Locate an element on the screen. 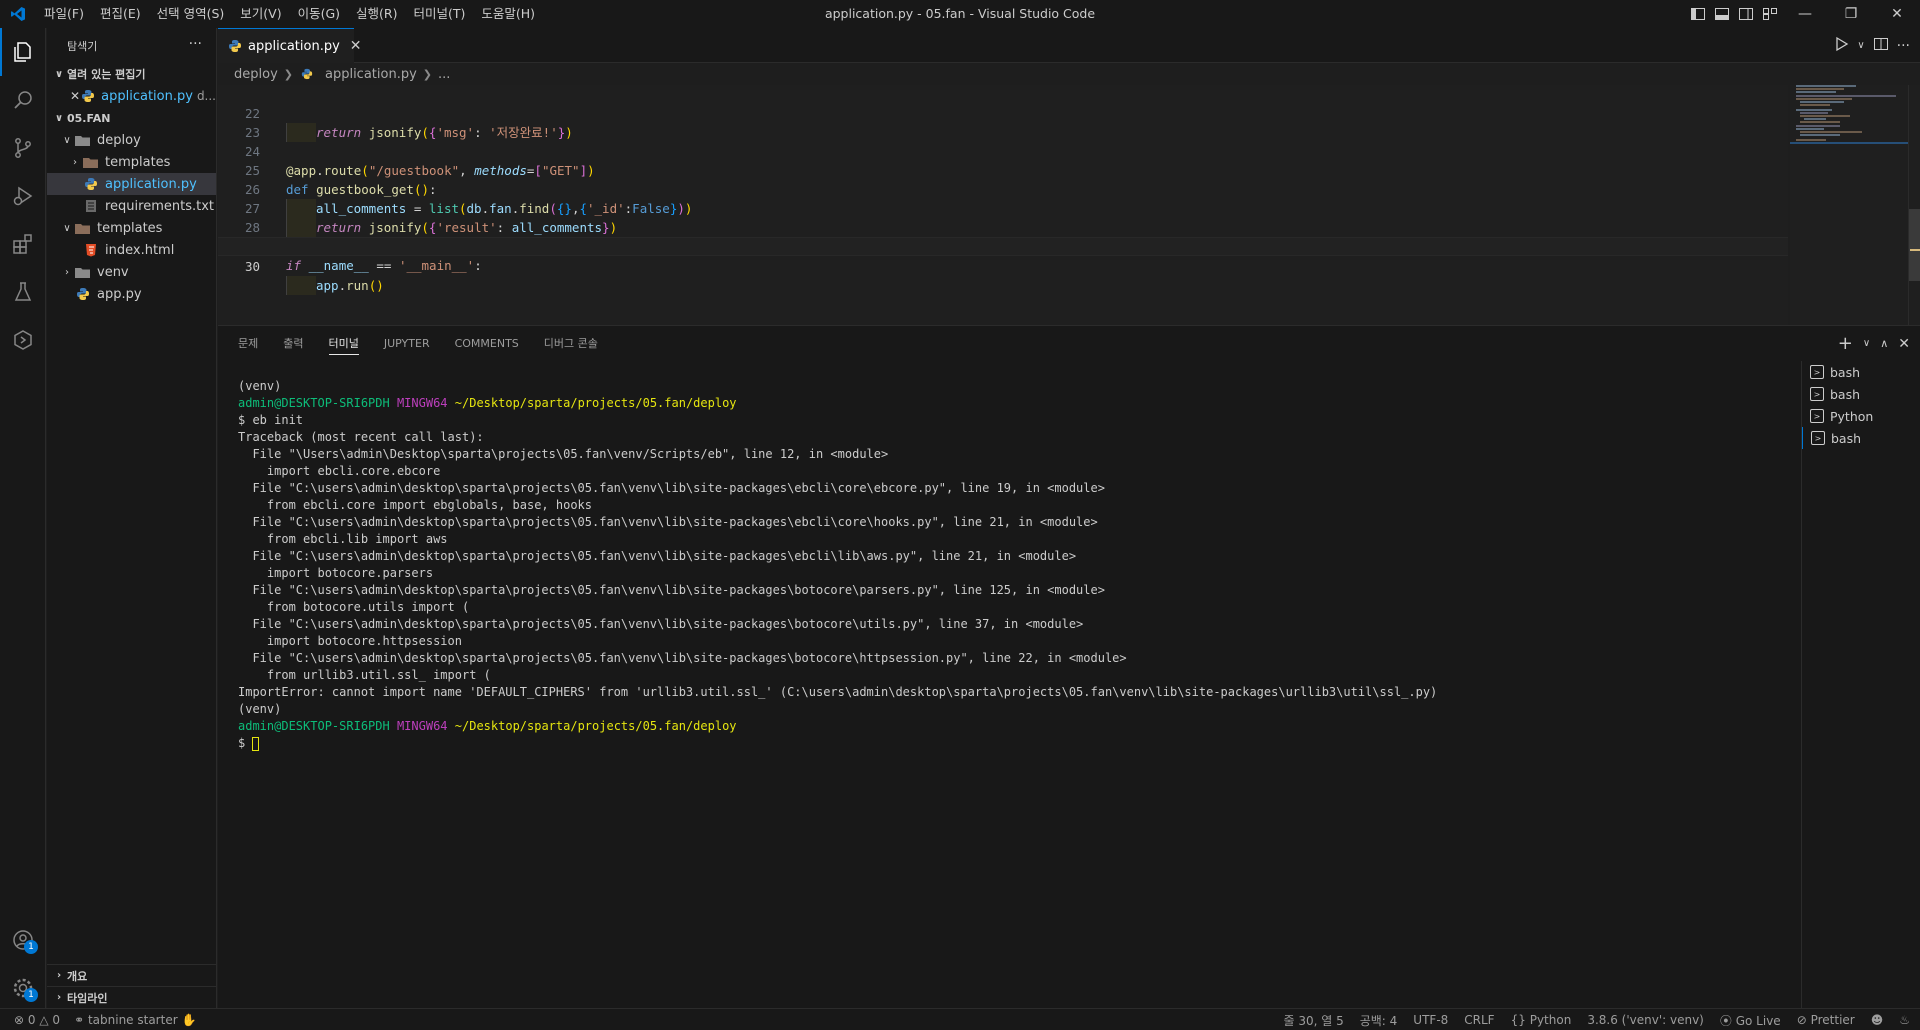 The width and height of the screenshot is (1920, 1030). explorer-icon is located at coordinates (23, 52).